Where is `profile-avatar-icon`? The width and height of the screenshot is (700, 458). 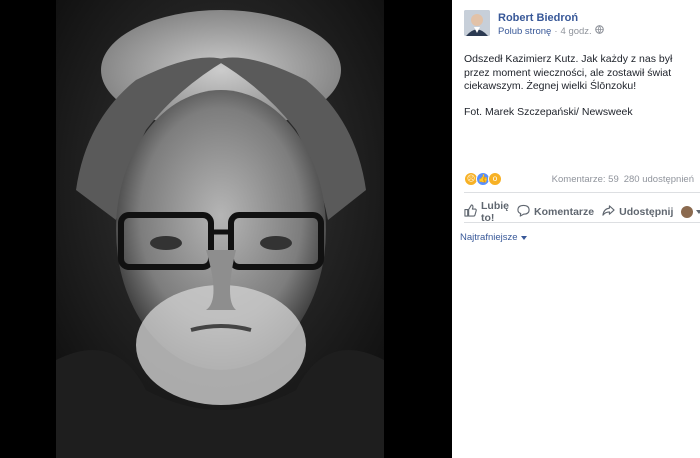
profile-avatar-icon is located at coordinates (687, 212).